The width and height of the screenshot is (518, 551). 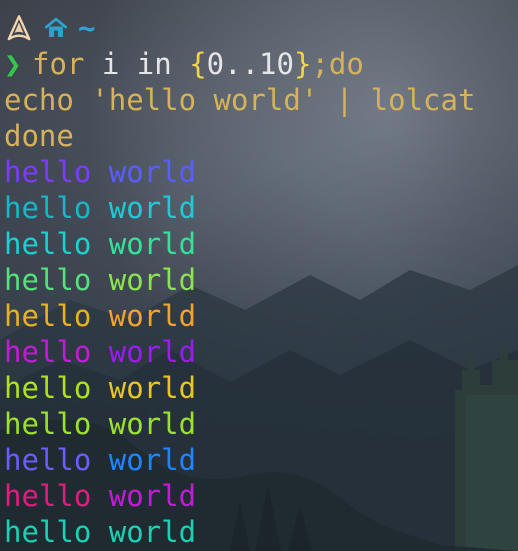 I want to click on arch-linux-logo-svg, so click(x=19, y=28).